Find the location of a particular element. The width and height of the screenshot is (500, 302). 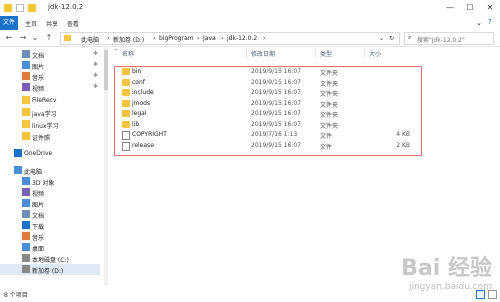

watermark-url: jingyan.baidu.com is located at coordinates (450, 287).